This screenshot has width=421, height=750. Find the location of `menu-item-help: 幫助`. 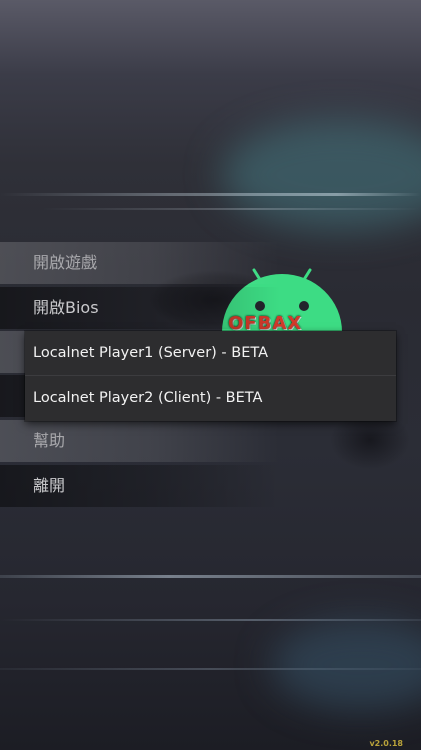

menu-item-help: 幫助 is located at coordinates (140, 441).